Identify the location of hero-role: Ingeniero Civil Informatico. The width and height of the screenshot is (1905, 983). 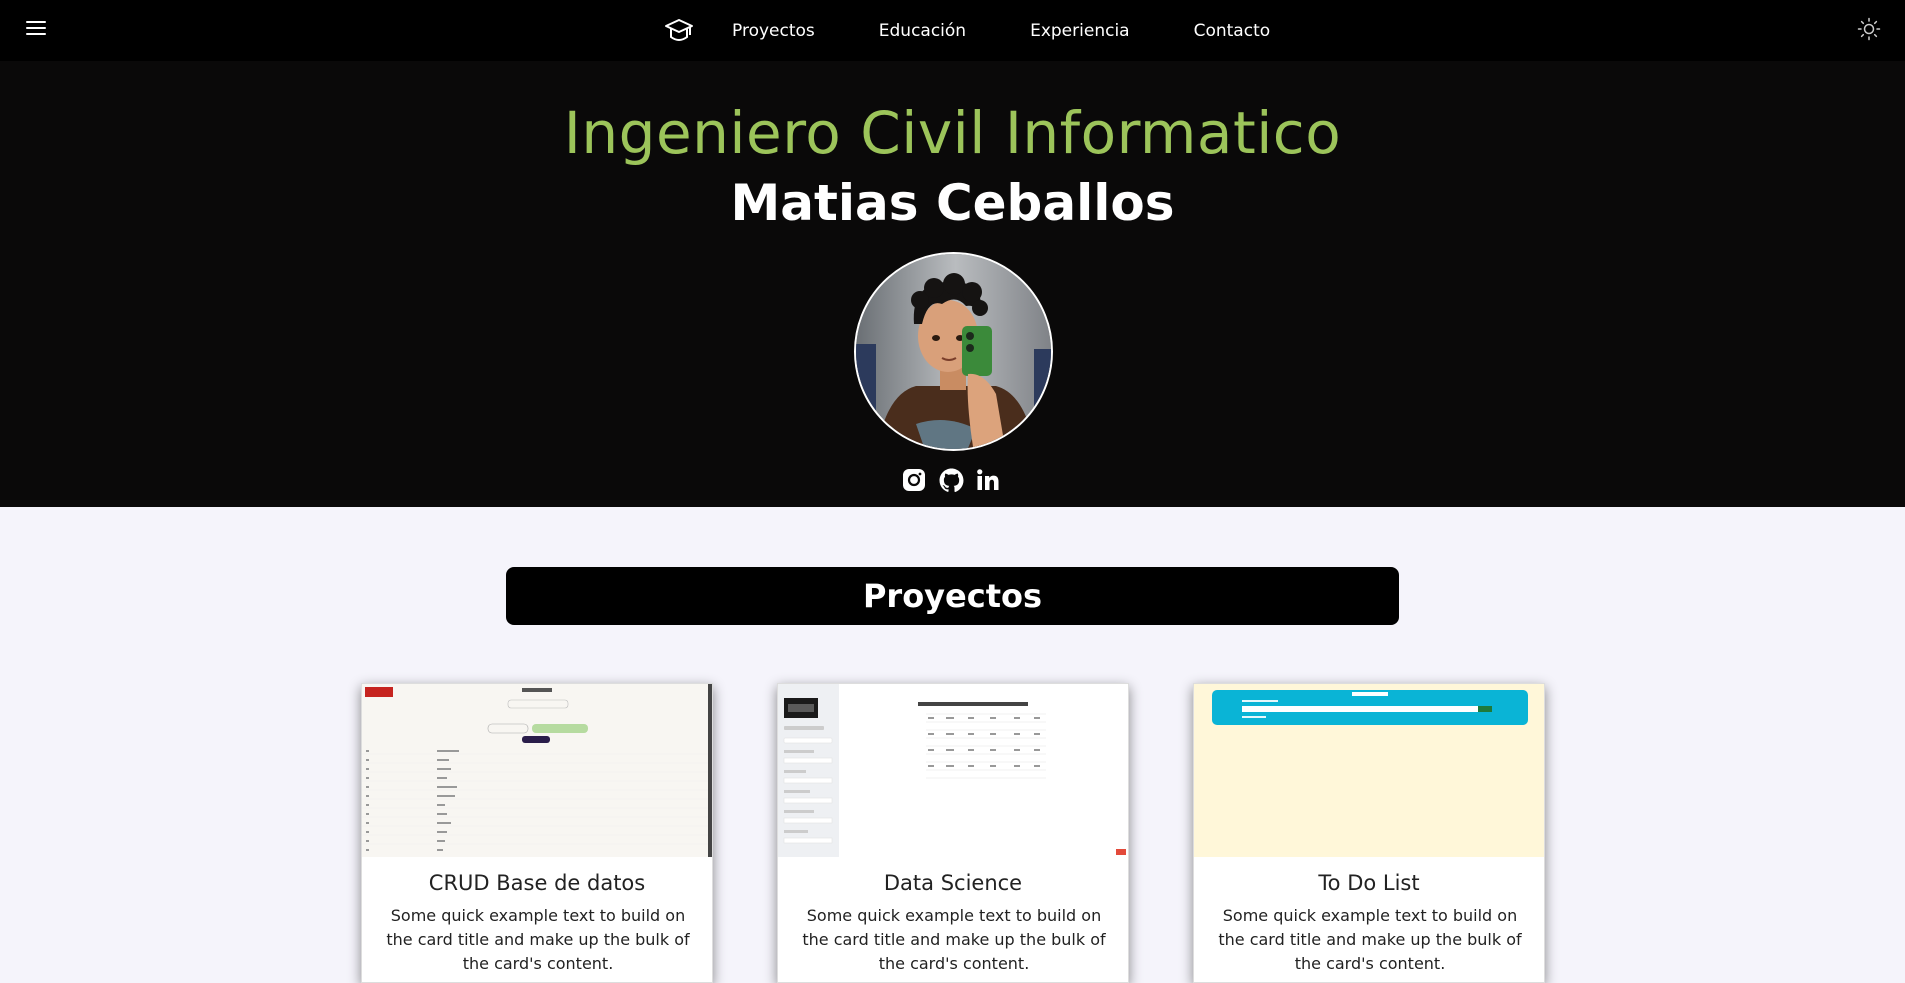
(952, 133).